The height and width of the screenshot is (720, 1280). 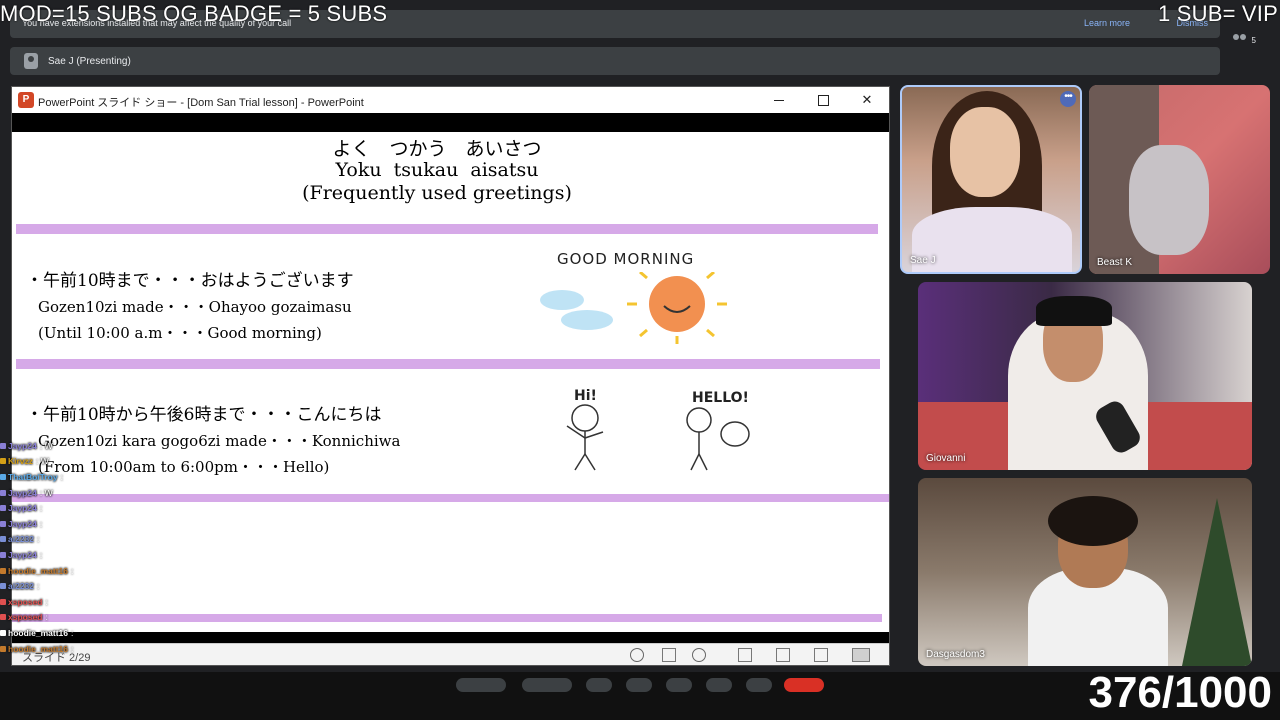 I want to click on presenting-banner: Sae J (Presenting), so click(x=615, y=61).